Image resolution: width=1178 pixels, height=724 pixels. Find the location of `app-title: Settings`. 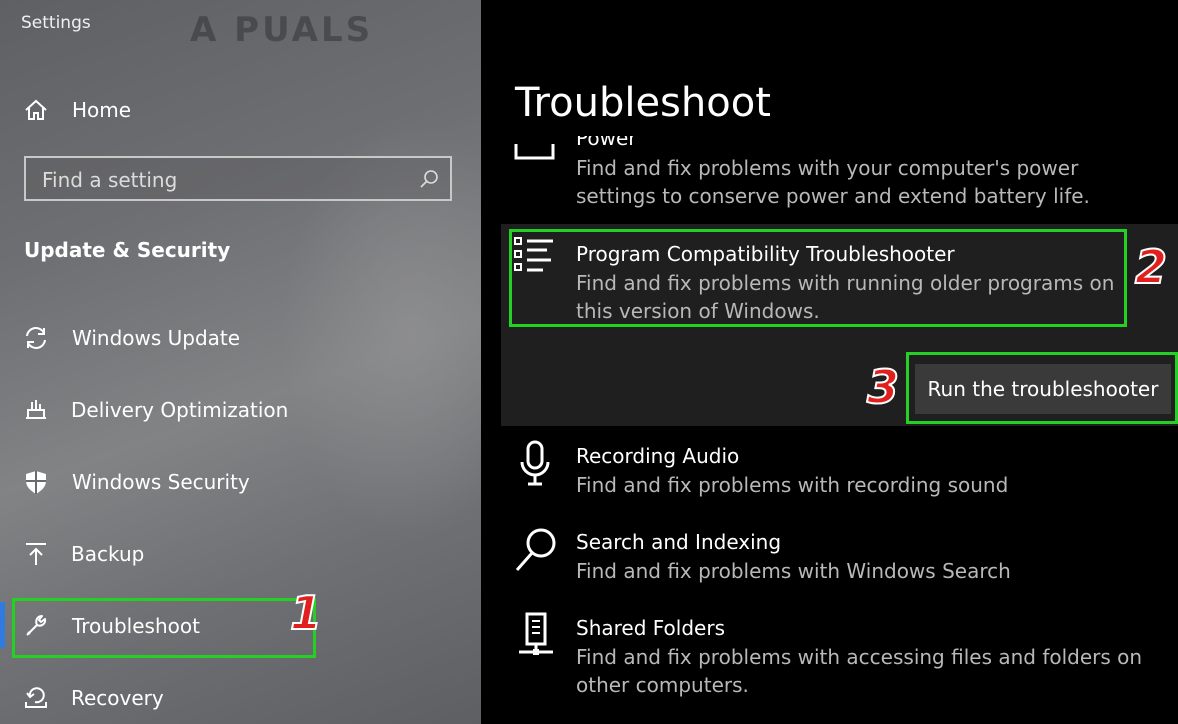

app-title: Settings is located at coordinates (56, 23).